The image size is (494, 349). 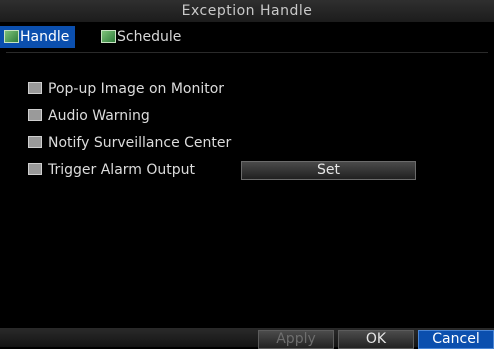 What do you see at coordinates (11, 36) in the screenshot?
I see `handle-tab-icon` at bounding box center [11, 36].